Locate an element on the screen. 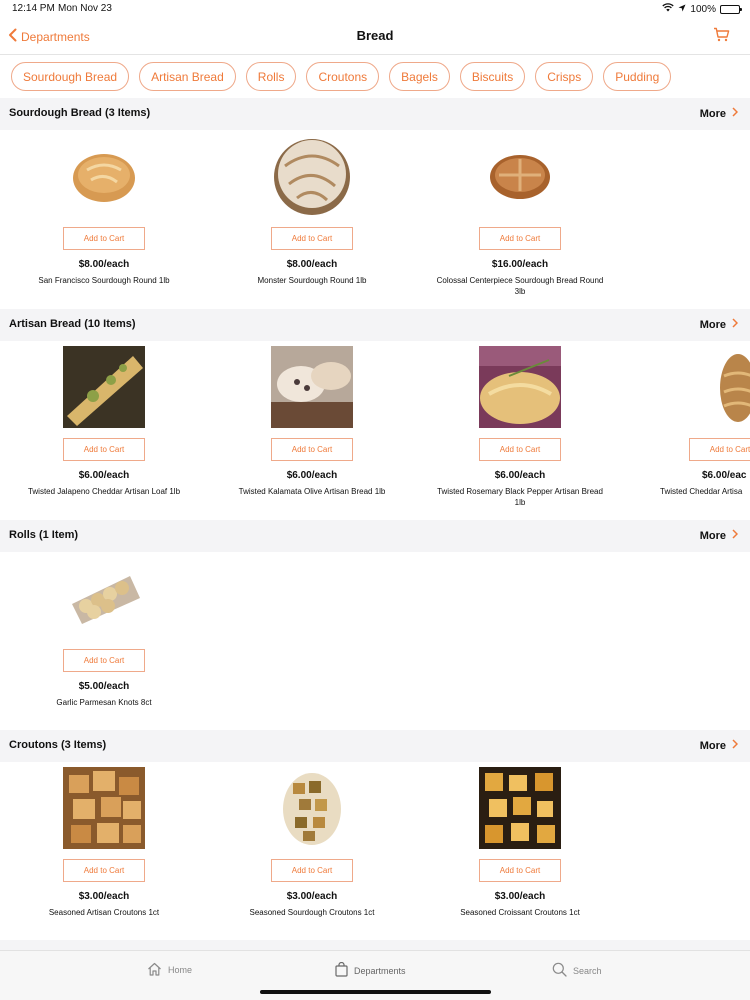 The width and height of the screenshot is (750, 1000). section-header-sourdough: Sourdough Bread (3 Items) More is located at coordinates (375, 114).